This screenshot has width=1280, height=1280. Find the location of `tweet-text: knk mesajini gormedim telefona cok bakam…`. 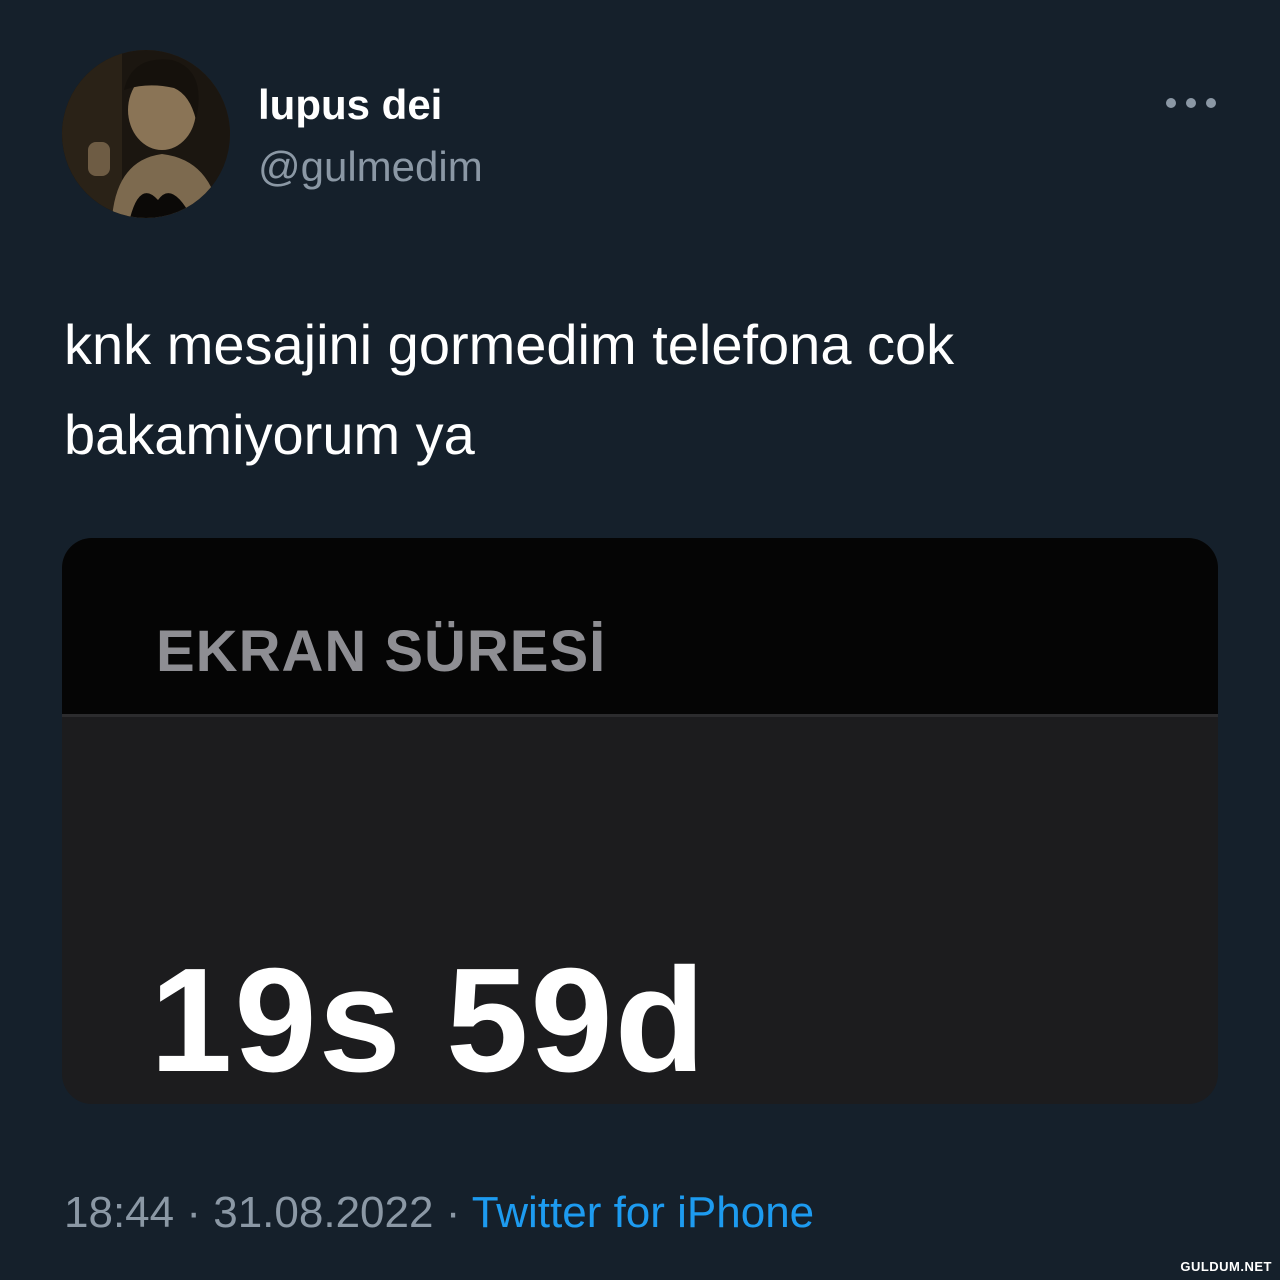

tweet-text: knk mesajini gormedim telefona cok bakam… is located at coordinates (639, 390).